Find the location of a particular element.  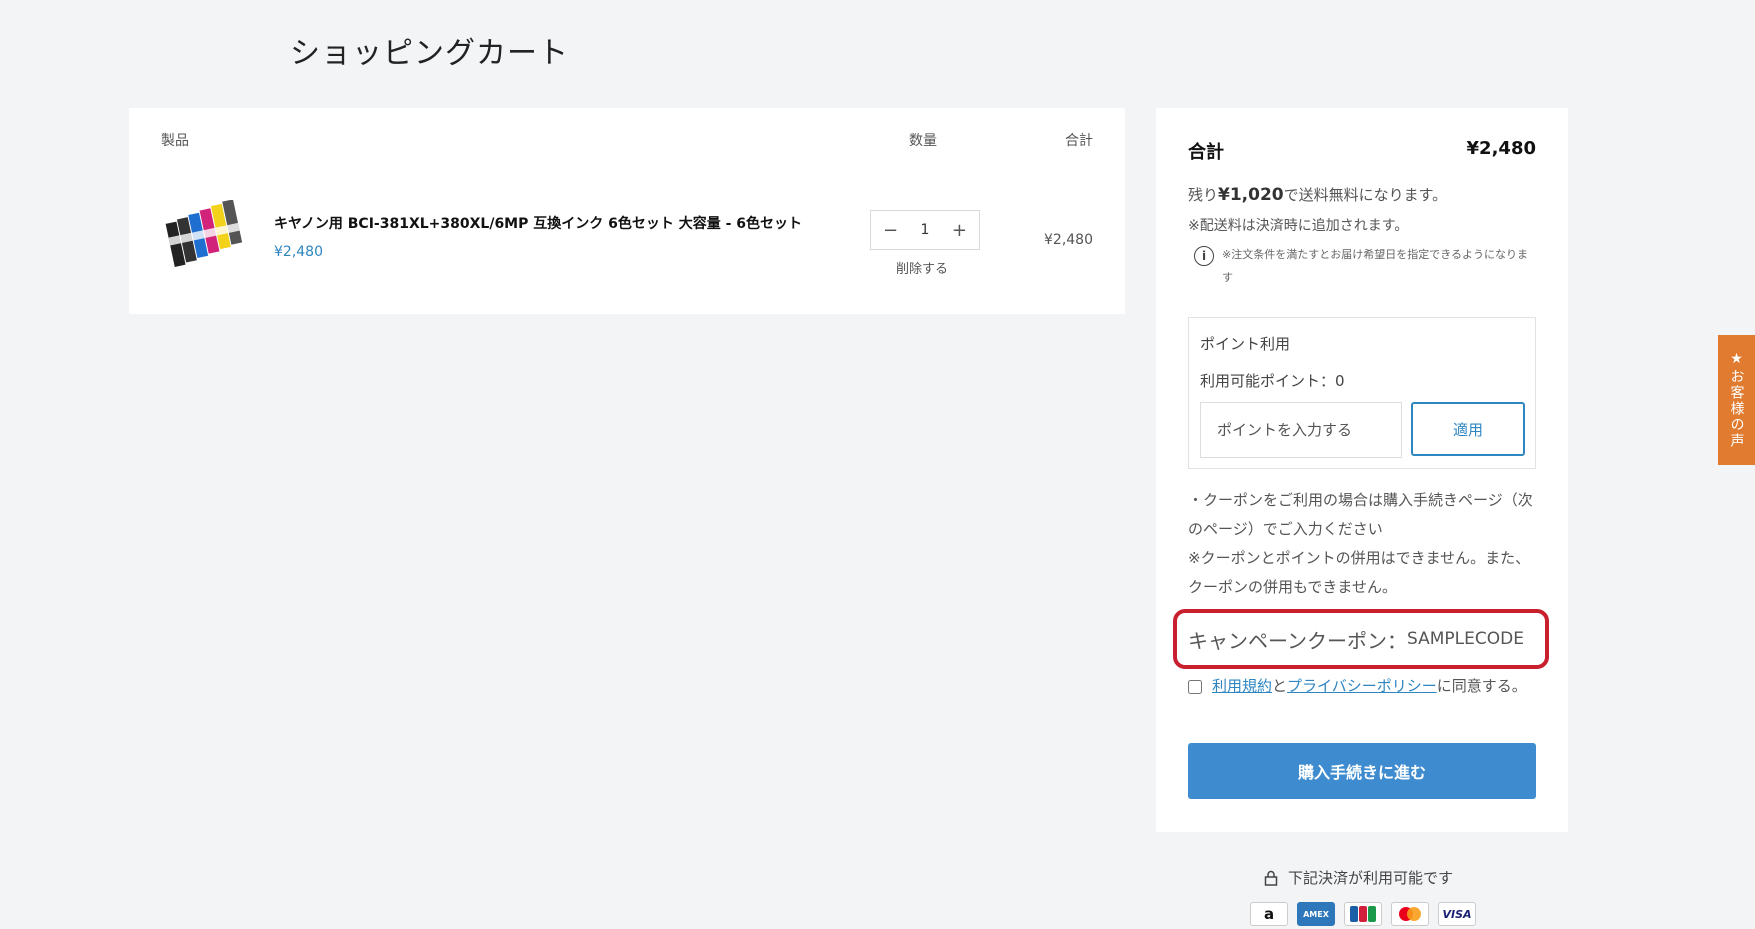

amazon-pay-icon: a is located at coordinates (1269, 914).